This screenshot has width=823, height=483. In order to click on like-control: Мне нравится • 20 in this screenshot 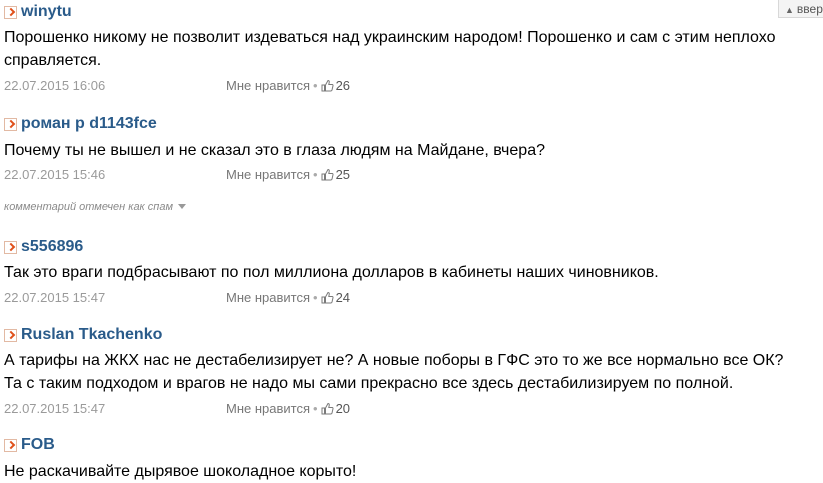, I will do `click(288, 409)`.